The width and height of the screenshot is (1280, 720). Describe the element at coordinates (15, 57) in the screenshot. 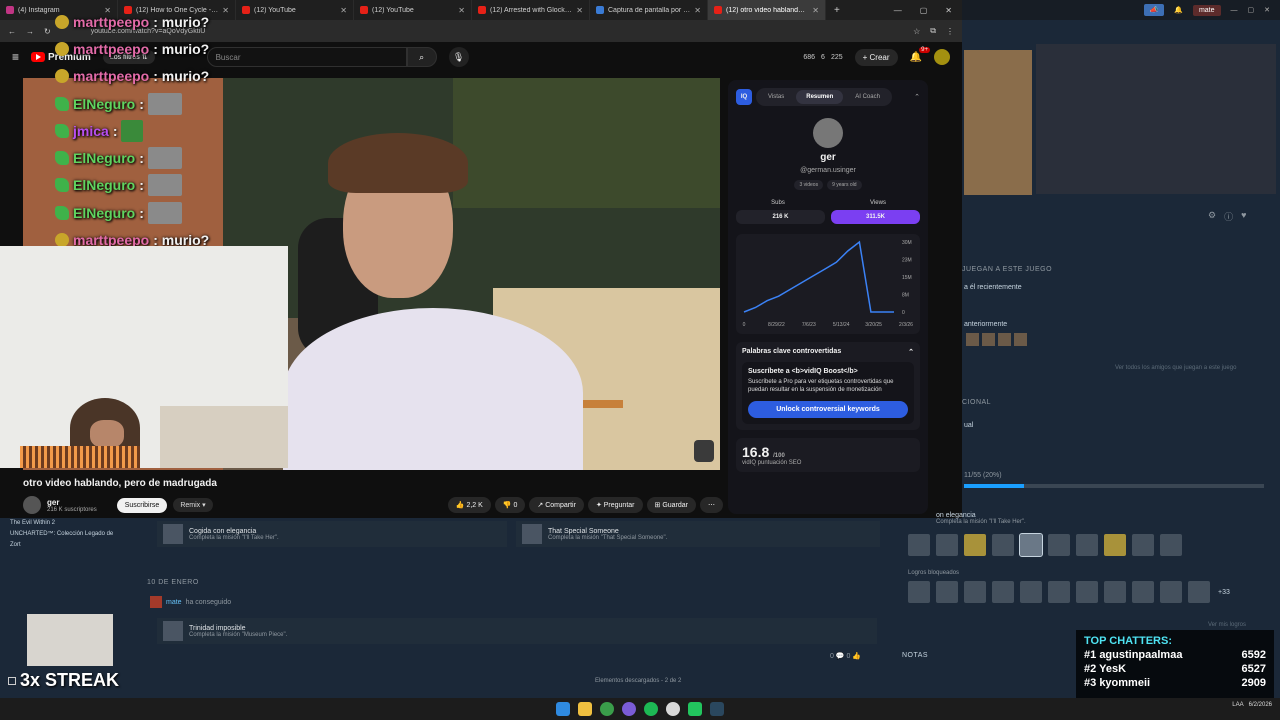

I see `hamburger-menu-icon: ≡` at that location.